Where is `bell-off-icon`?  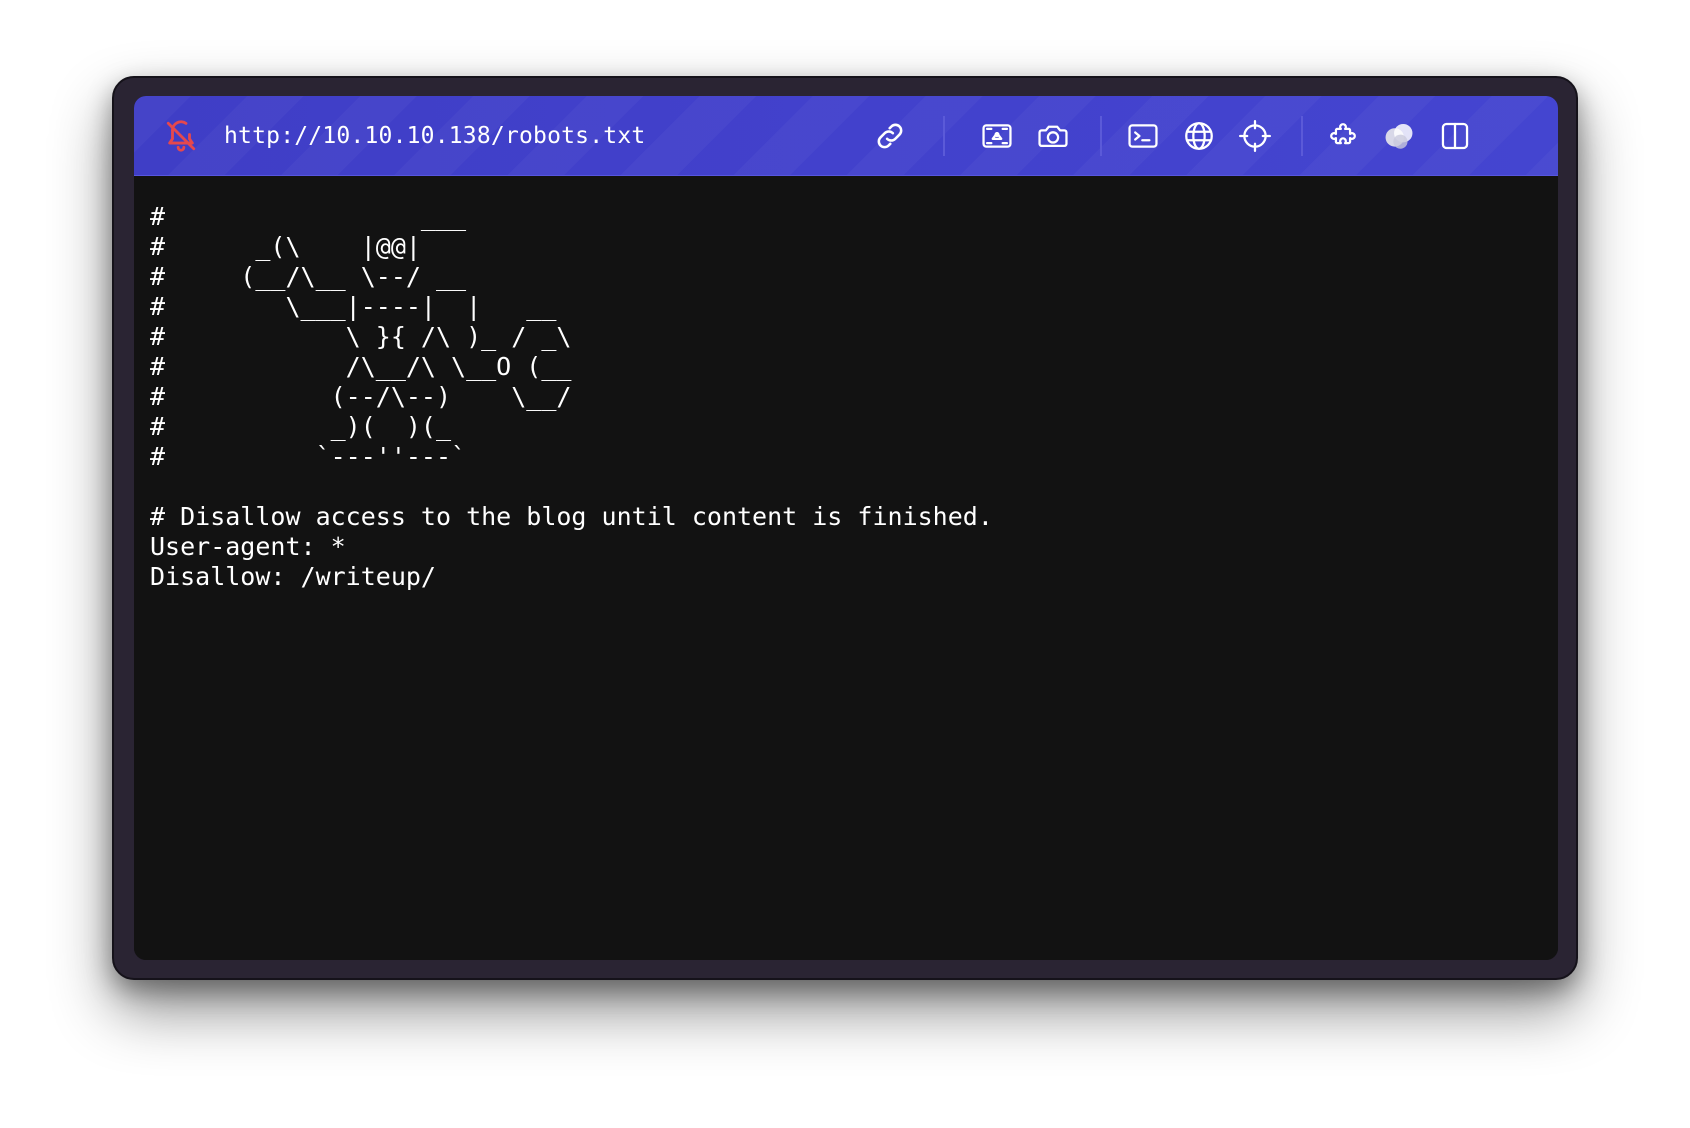
bell-off-icon is located at coordinates (181, 136).